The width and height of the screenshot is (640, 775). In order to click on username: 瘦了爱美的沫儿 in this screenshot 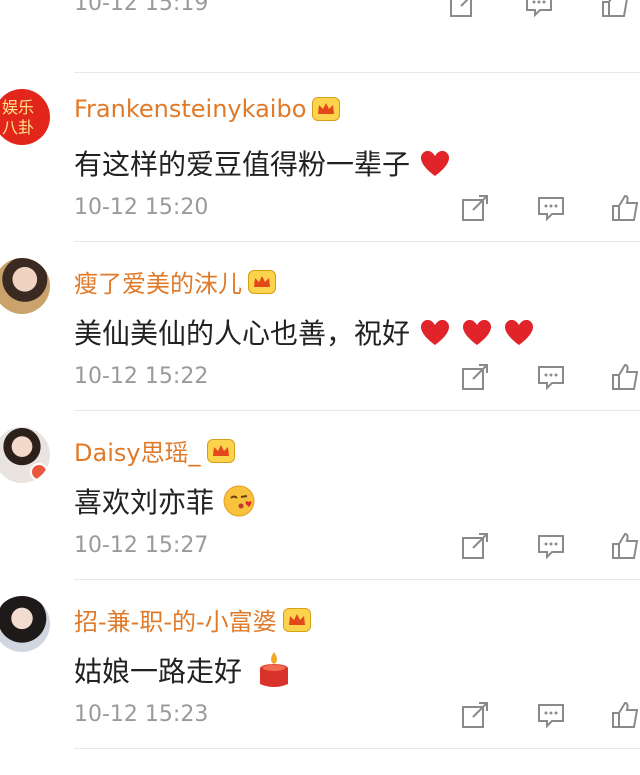, I will do `click(175, 281)`.